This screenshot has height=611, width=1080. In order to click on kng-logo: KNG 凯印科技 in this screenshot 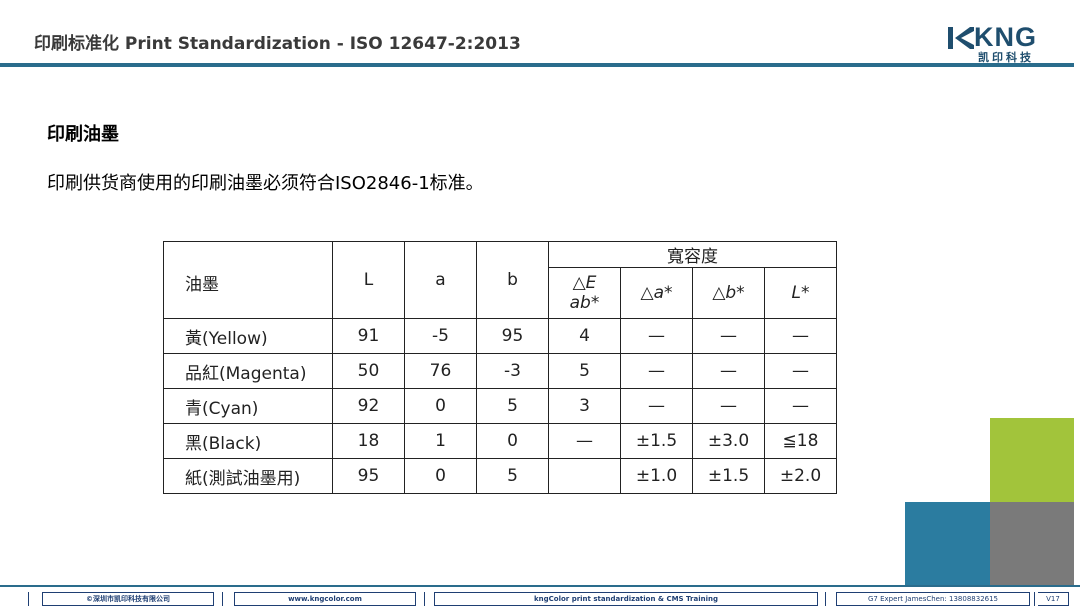, I will do `click(1000, 43)`.